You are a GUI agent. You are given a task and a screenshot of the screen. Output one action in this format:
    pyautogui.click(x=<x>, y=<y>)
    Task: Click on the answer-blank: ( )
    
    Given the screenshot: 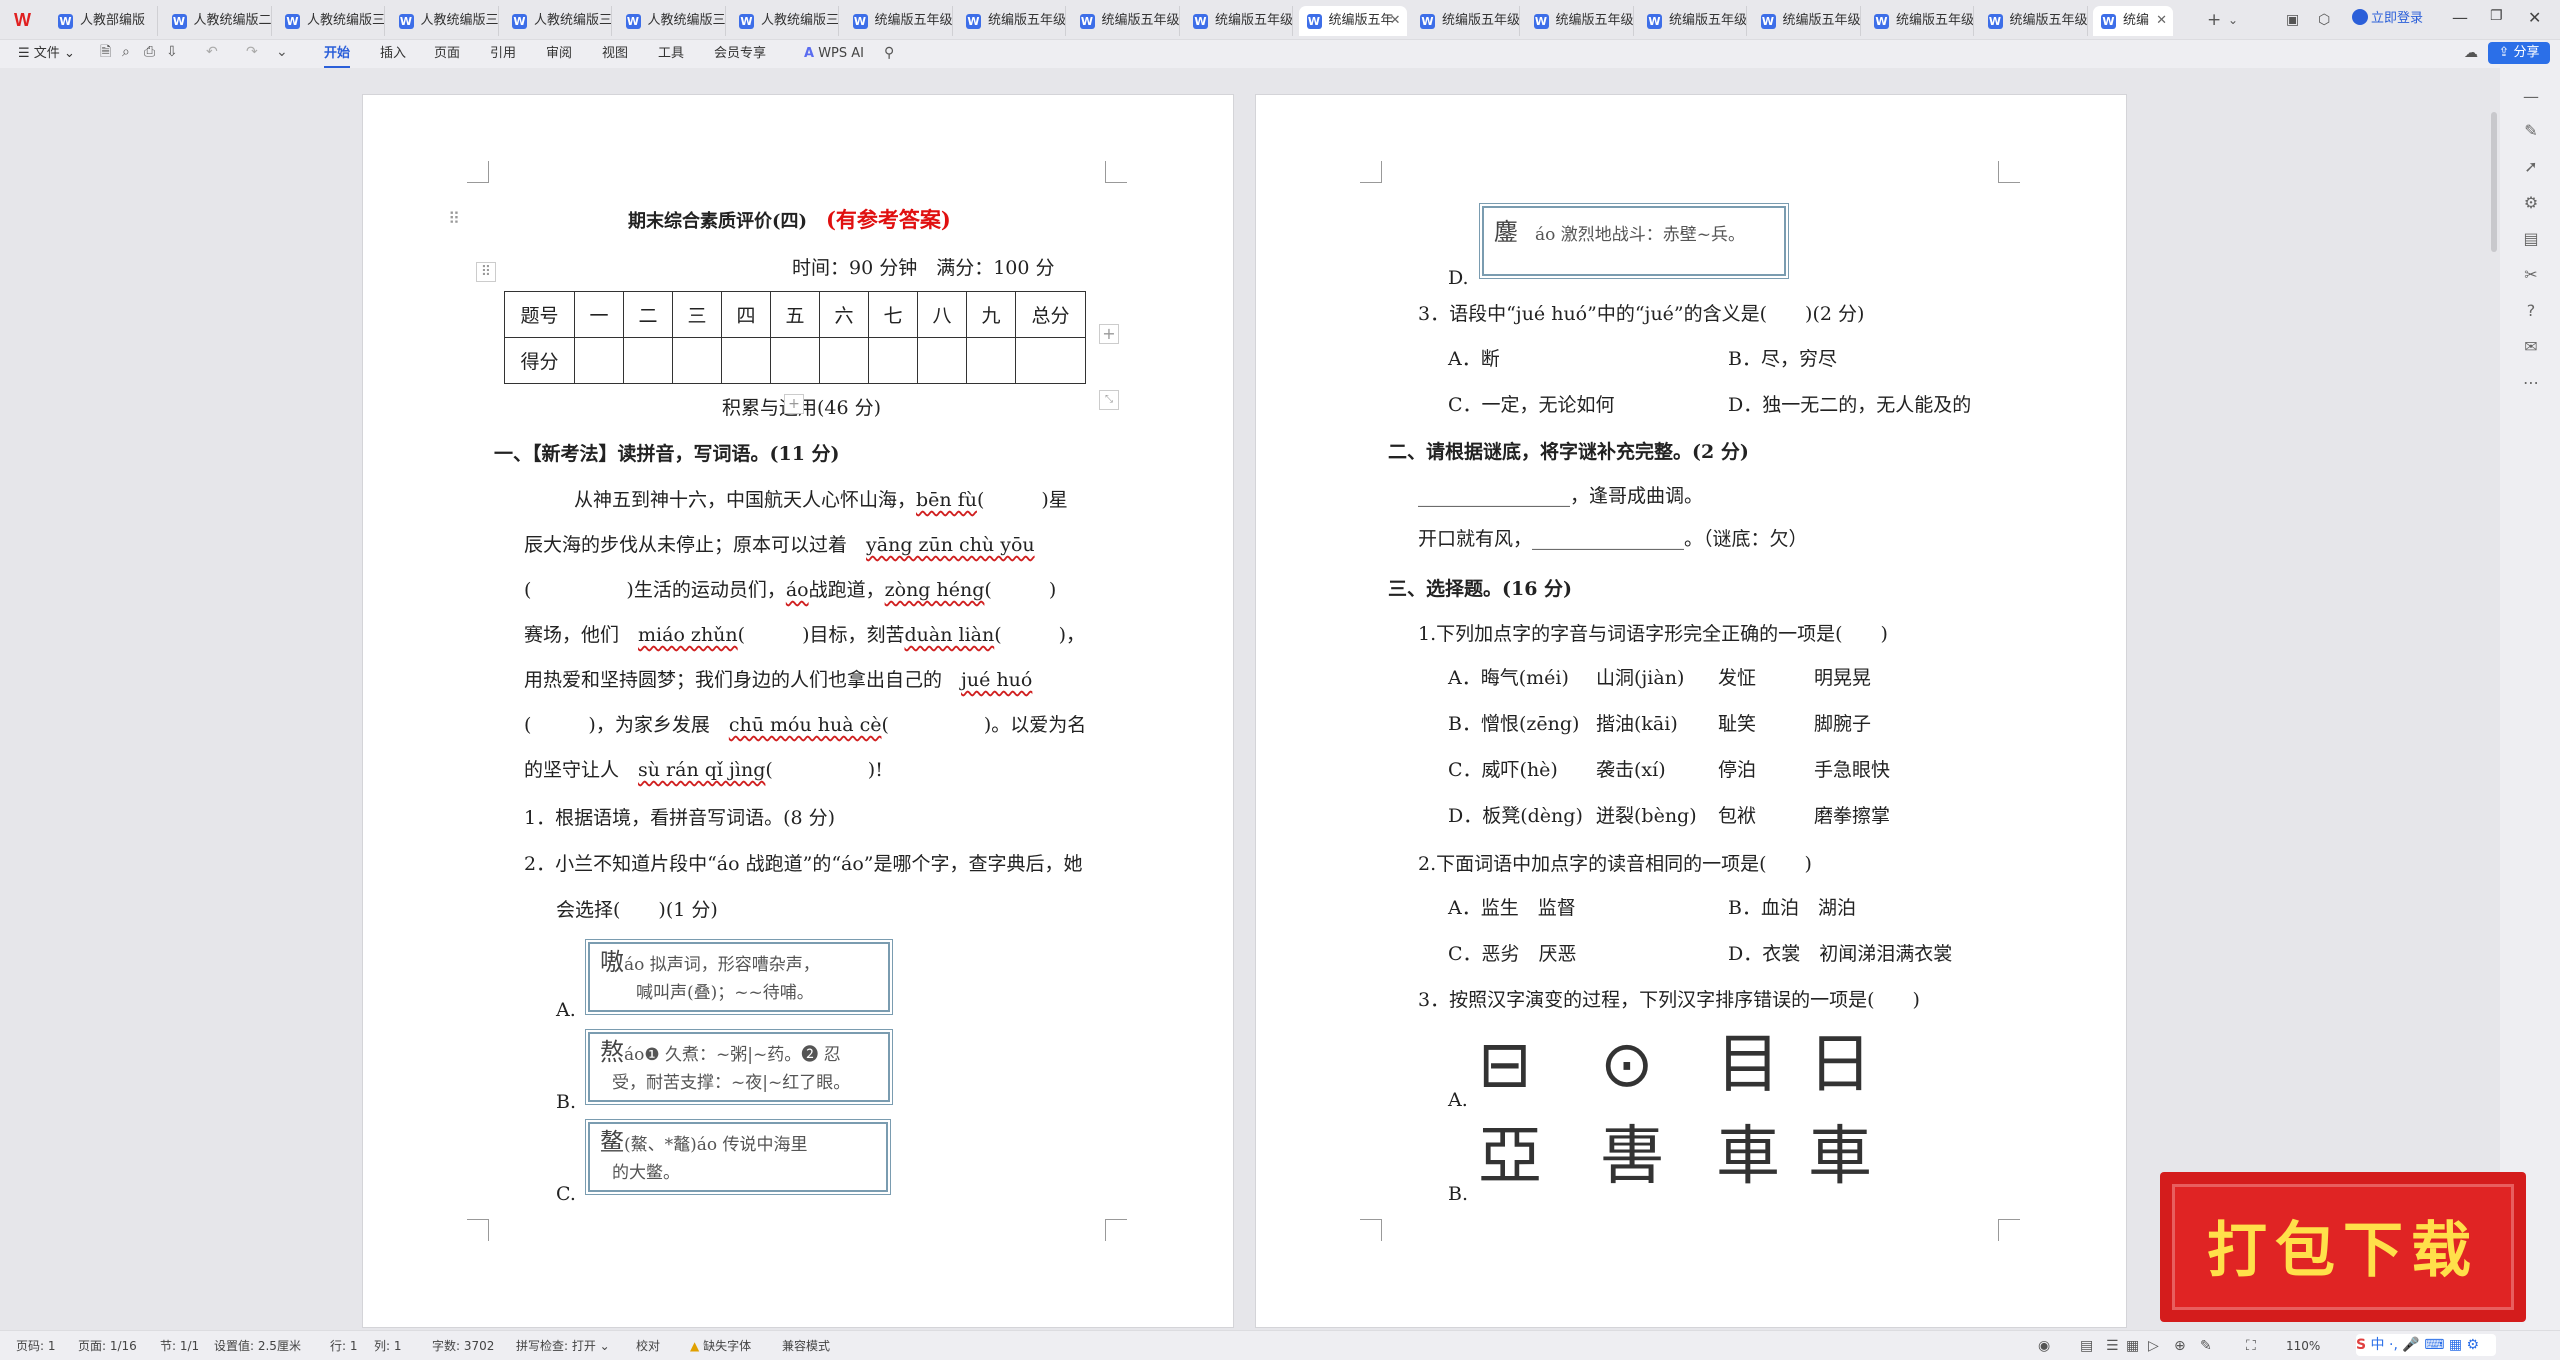 What is the action you would take?
    pyautogui.click(x=1020, y=590)
    